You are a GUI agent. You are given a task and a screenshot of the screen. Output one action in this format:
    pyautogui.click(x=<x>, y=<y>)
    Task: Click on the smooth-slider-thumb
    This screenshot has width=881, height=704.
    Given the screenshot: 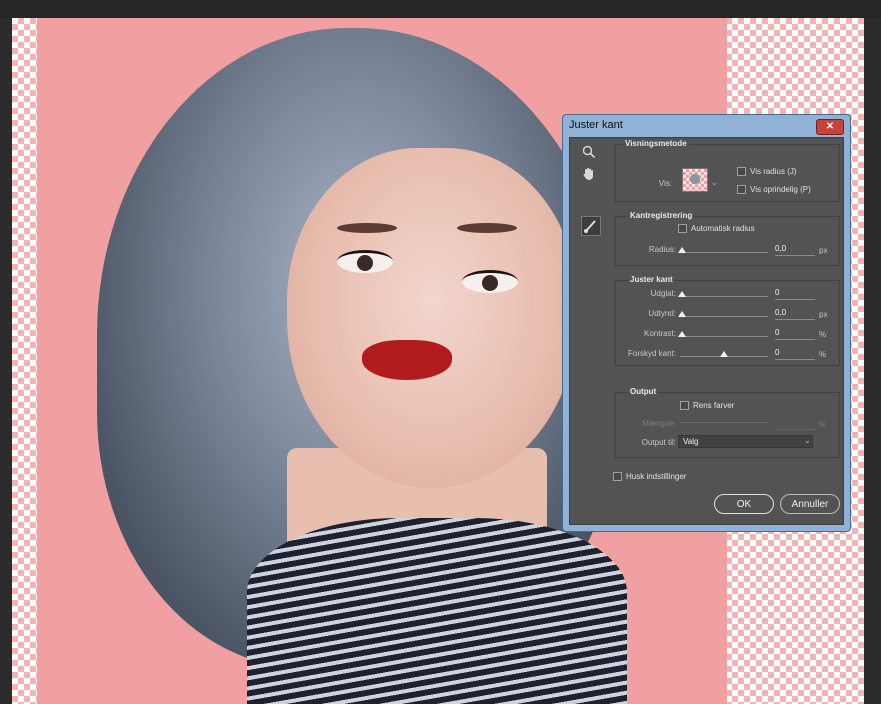 What is the action you would take?
    pyautogui.click(x=682, y=294)
    